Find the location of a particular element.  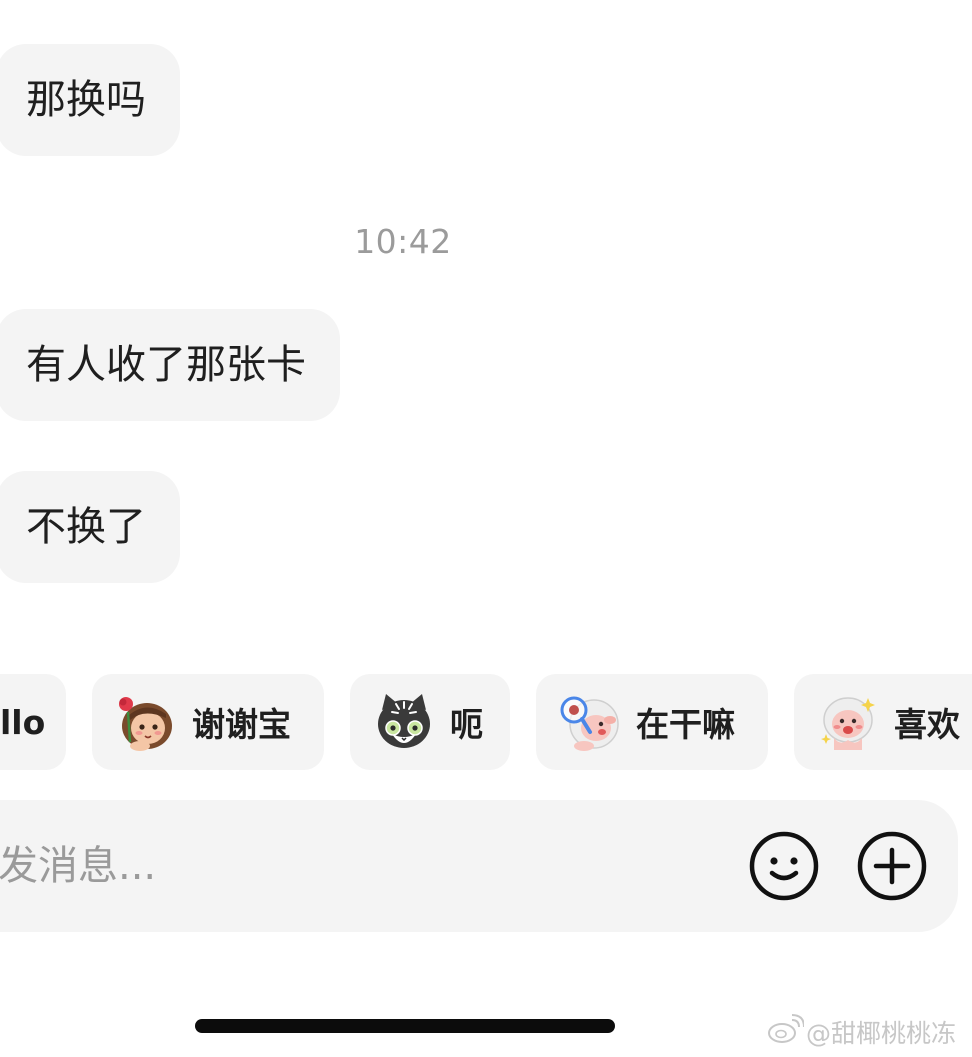

watermark-text: @甜椰桃桃冻 is located at coordinates (881, 1033).